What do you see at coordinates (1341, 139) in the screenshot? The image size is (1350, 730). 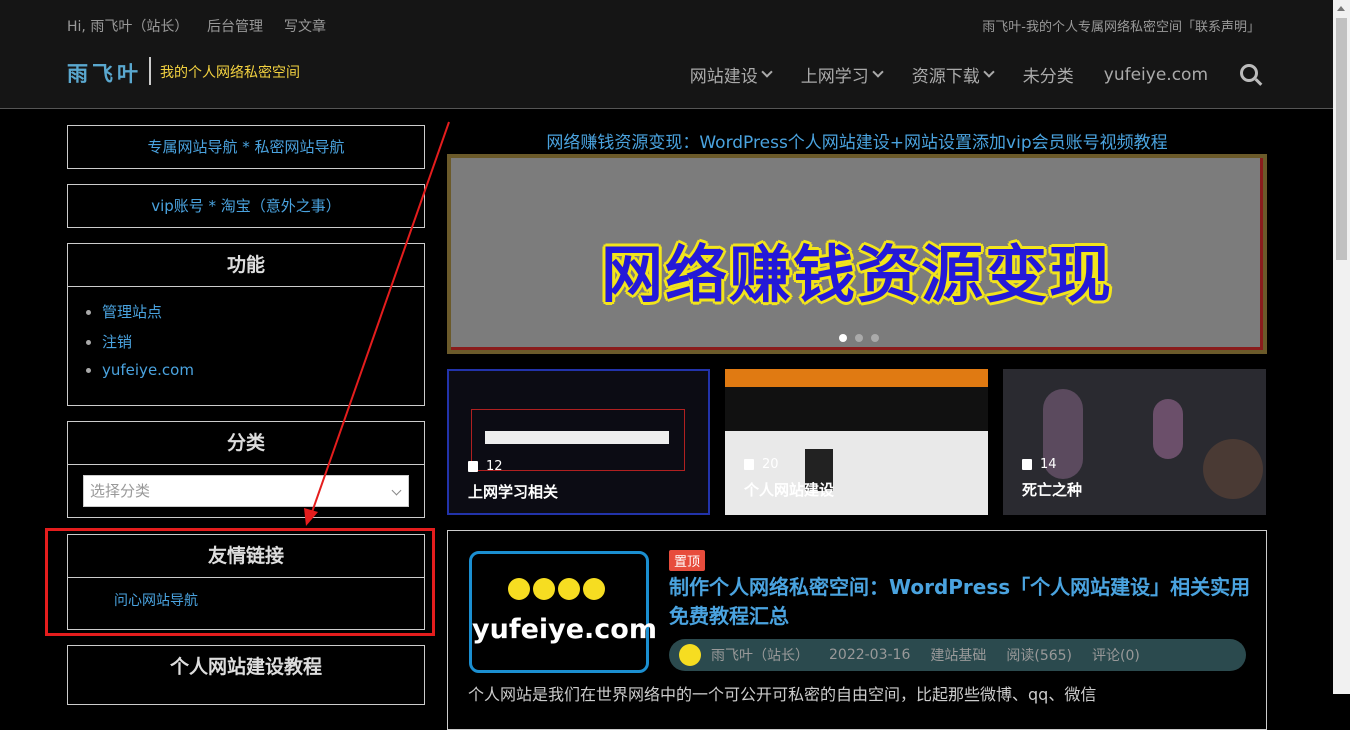 I see `scrollbar-thumb` at bounding box center [1341, 139].